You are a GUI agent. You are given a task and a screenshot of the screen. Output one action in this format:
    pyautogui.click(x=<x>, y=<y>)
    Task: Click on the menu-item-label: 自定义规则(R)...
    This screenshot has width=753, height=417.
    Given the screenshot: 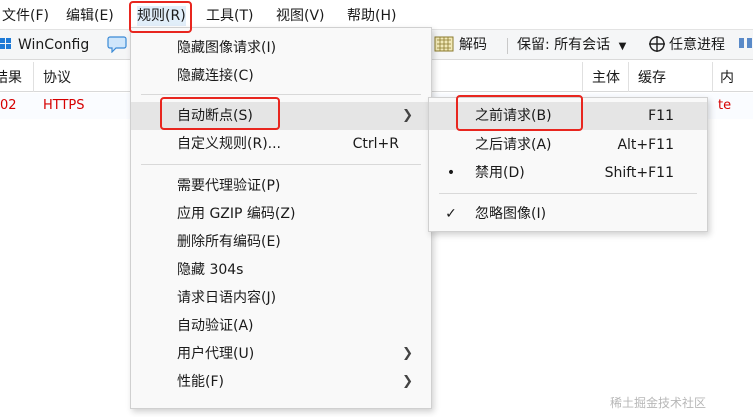 What is the action you would take?
    pyautogui.click(x=229, y=144)
    